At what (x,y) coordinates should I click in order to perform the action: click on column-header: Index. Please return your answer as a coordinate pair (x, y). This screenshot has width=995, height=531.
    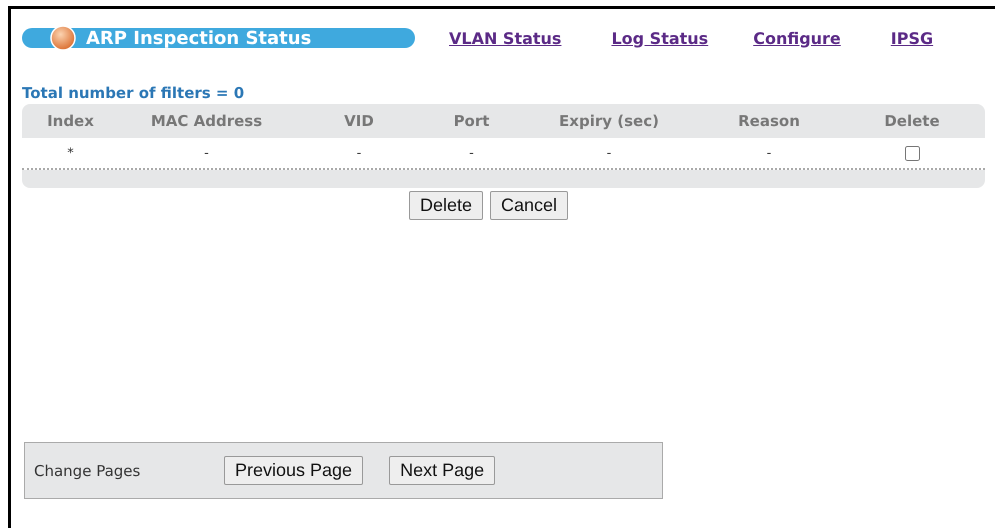
    Looking at the image, I should click on (70, 121).